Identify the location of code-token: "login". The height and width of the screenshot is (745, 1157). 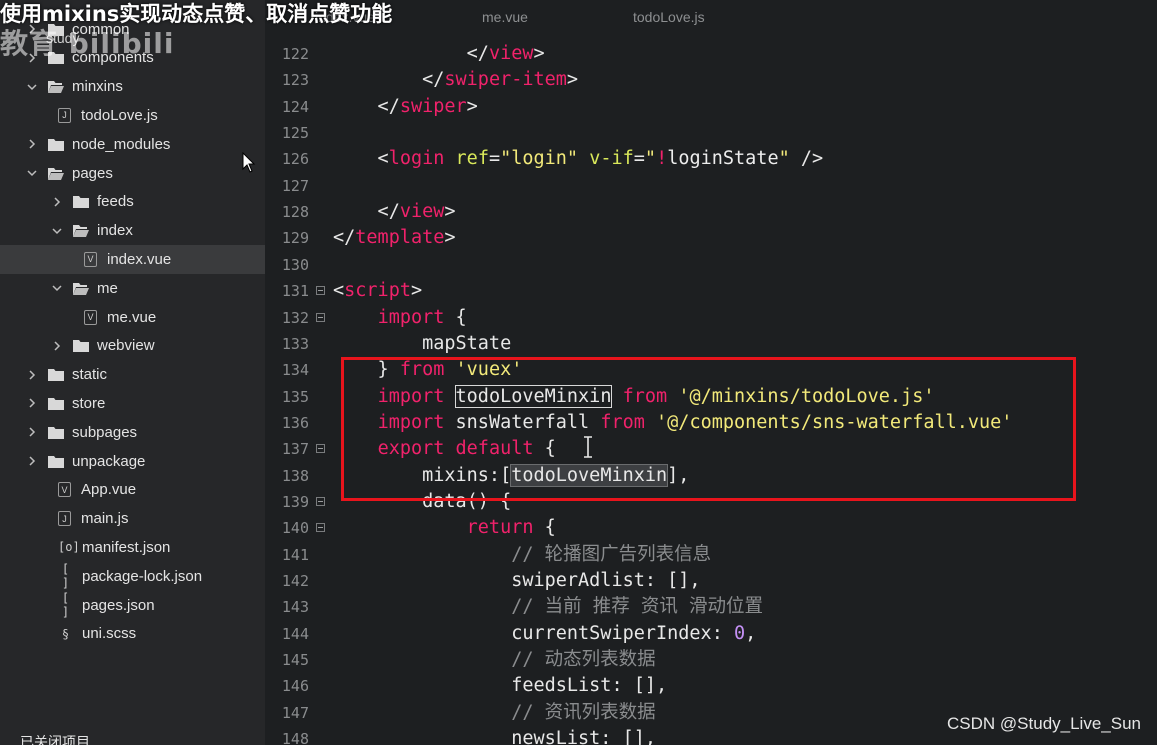
(539, 159).